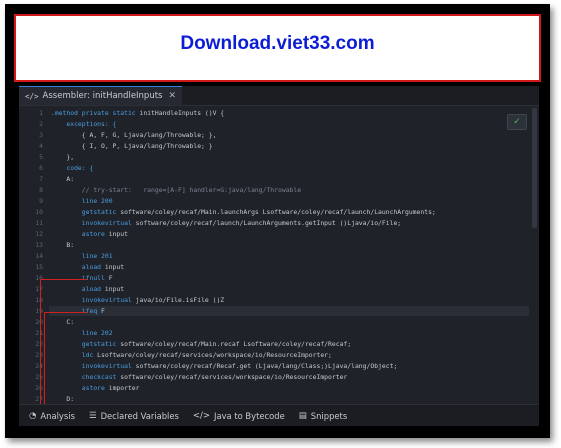 Image resolution: width=561 pixels, height=448 pixels. I want to click on code-token: importer, so click(124, 388).